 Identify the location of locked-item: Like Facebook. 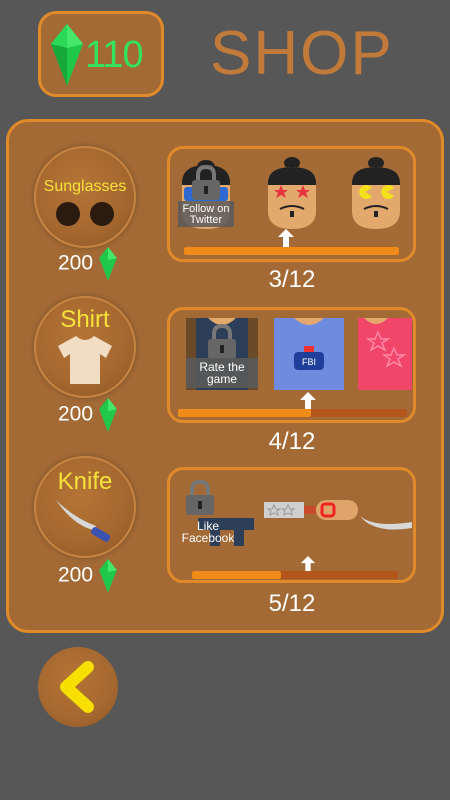
(216, 515).